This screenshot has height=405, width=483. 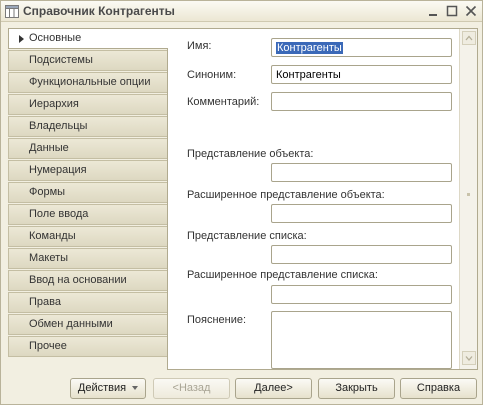 I want to click on comment-field, so click(x=361, y=101).